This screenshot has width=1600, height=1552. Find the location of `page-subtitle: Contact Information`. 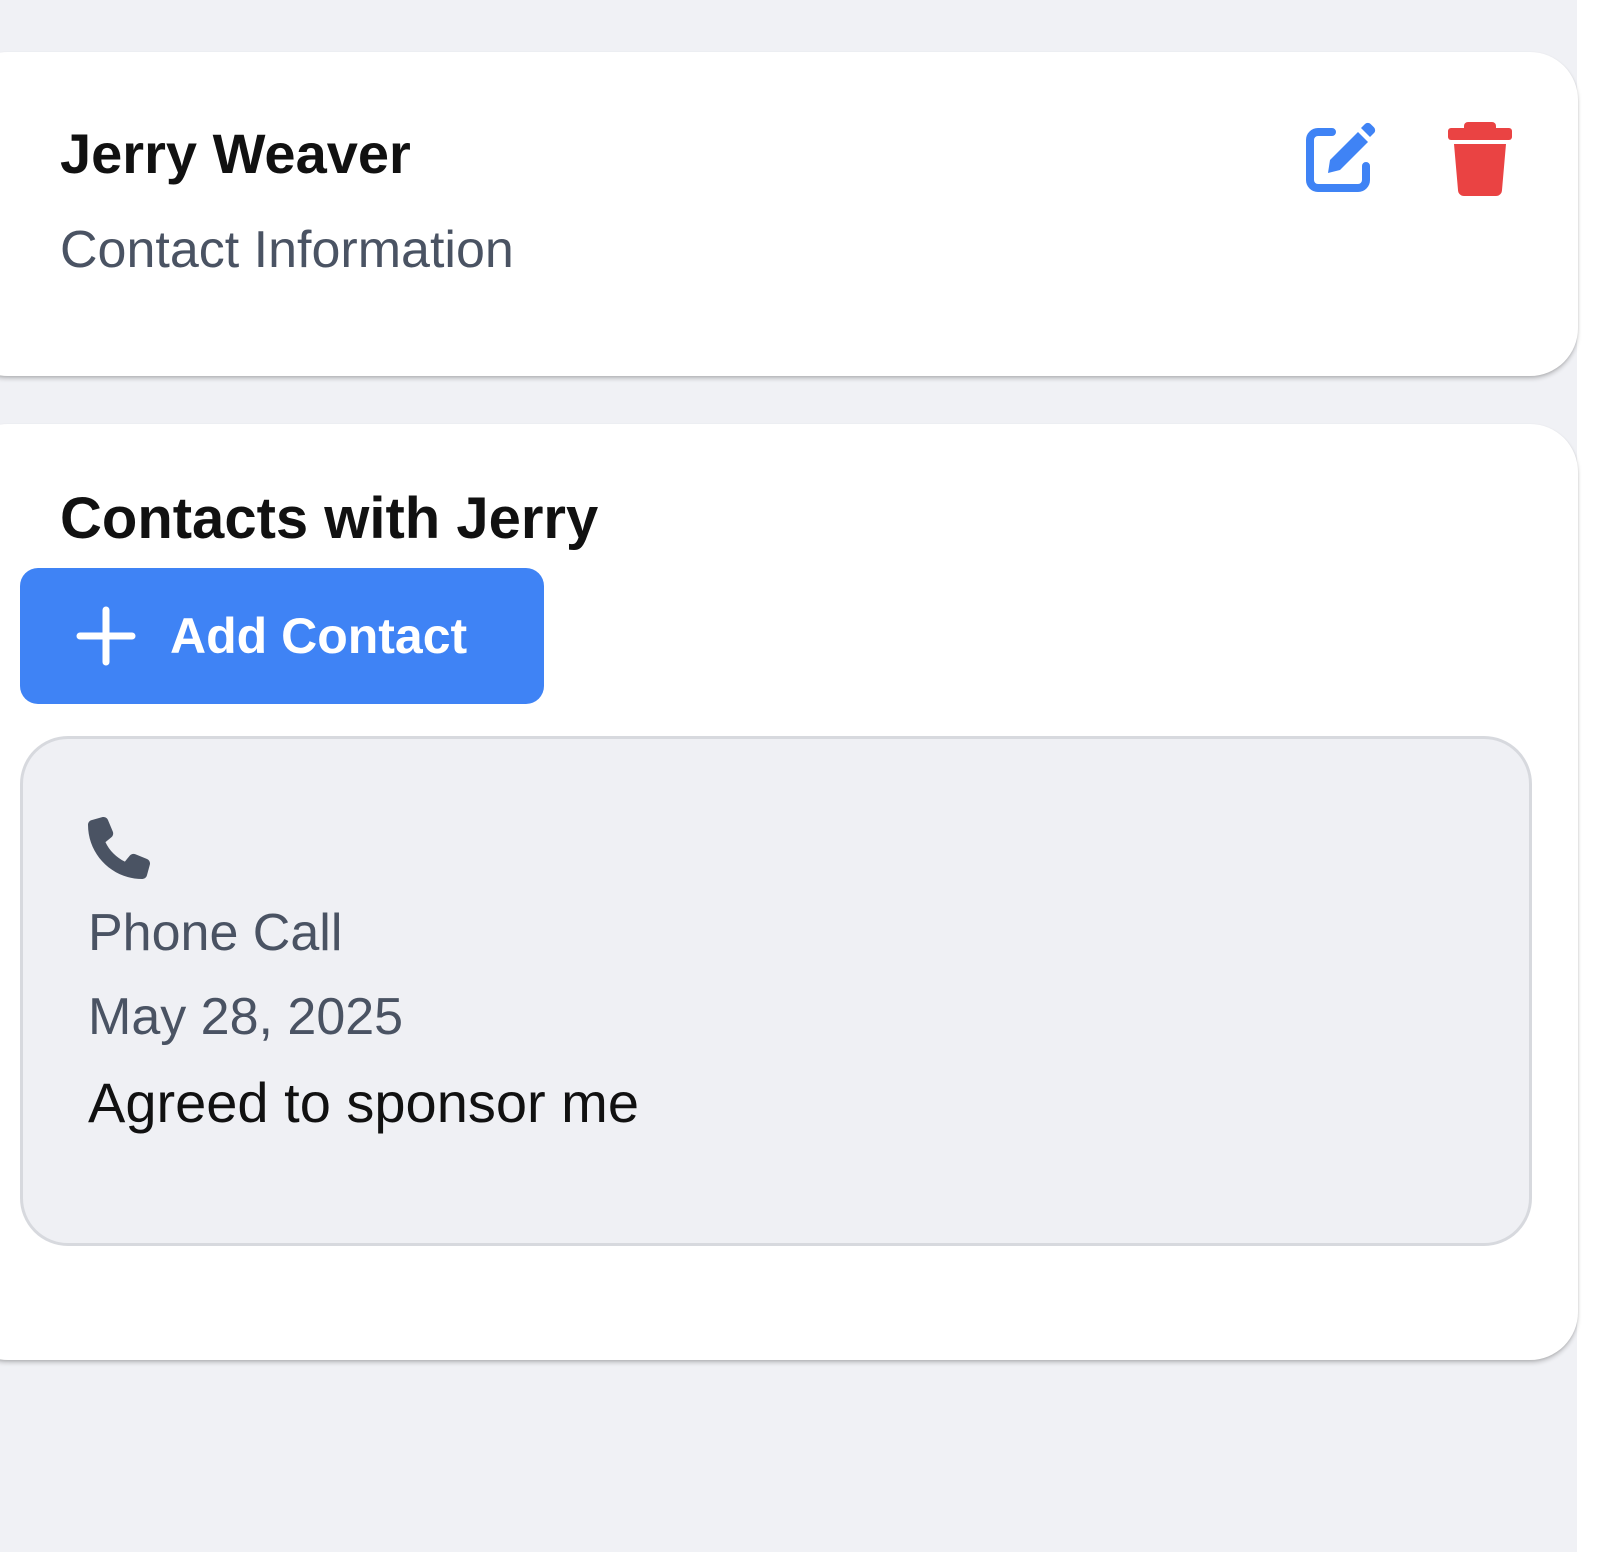

page-subtitle: Contact Information is located at coordinates (287, 250).